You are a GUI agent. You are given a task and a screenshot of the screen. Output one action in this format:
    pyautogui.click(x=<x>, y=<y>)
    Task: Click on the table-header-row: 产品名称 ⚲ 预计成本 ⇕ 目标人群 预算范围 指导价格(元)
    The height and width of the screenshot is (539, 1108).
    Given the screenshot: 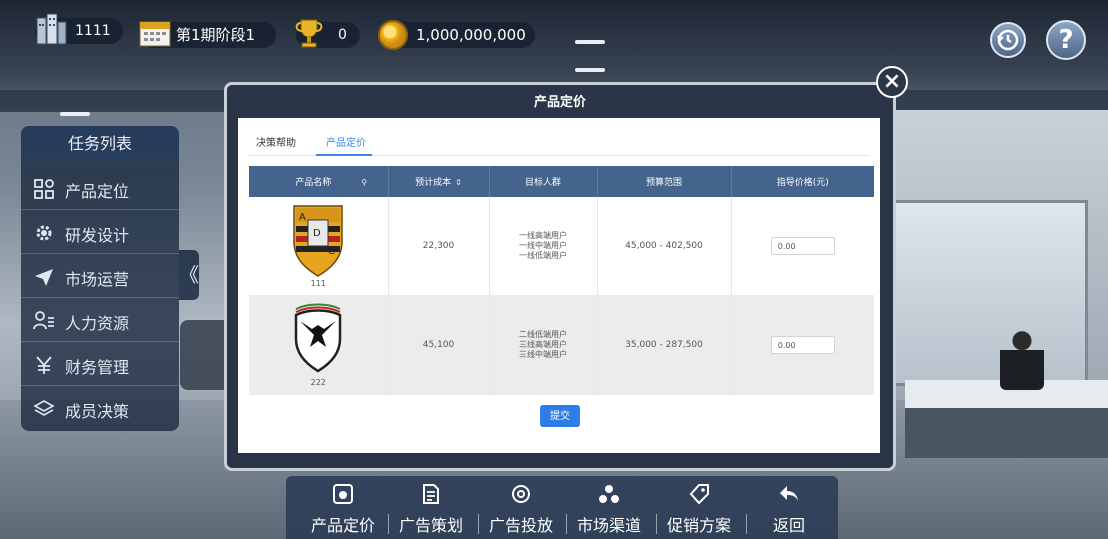 What is the action you would take?
    pyautogui.click(x=561, y=181)
    